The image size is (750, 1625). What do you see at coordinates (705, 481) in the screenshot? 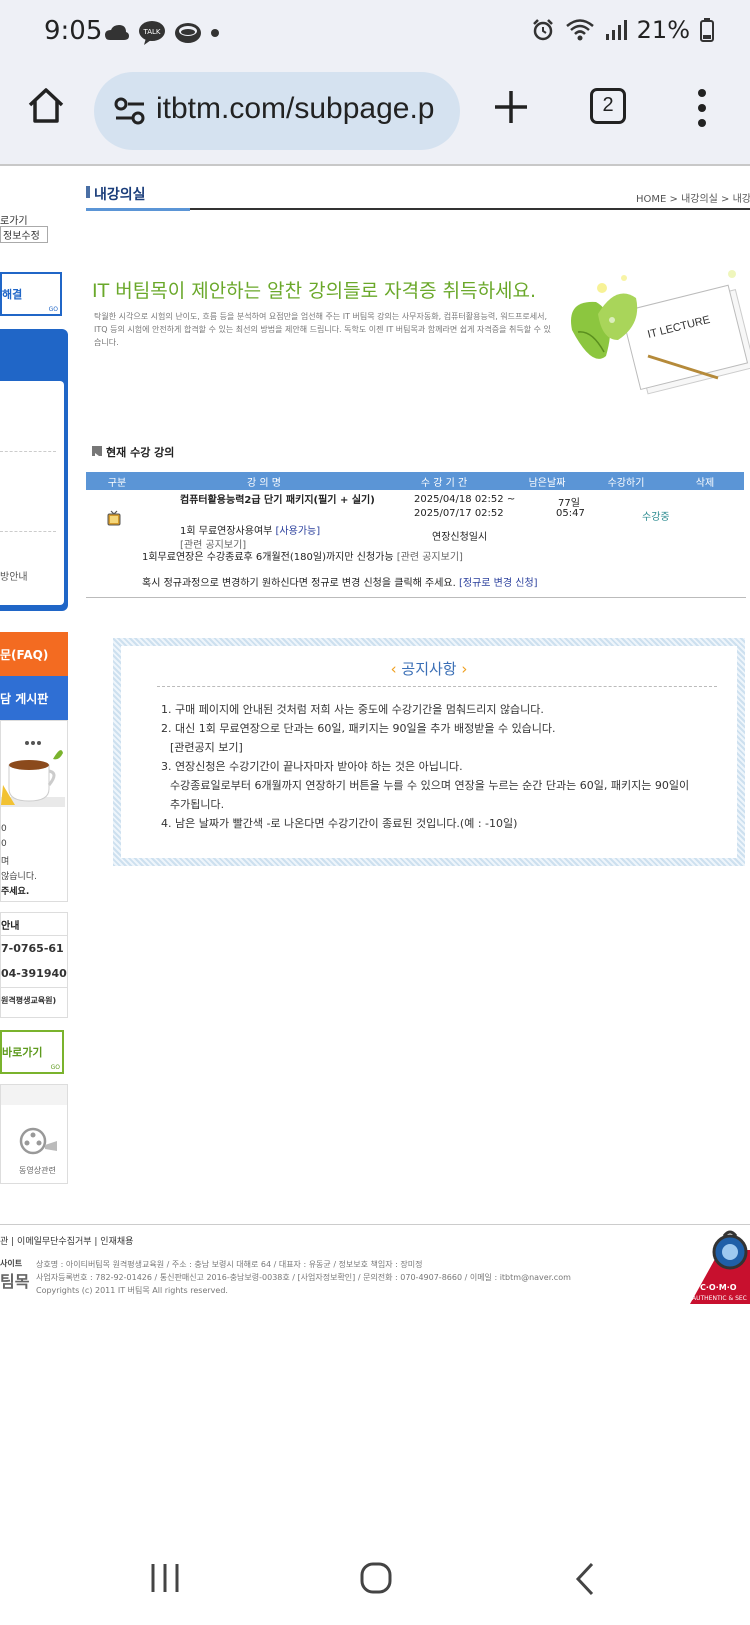
I see `col-delete: 삭제` at bounding box center [705, 481].